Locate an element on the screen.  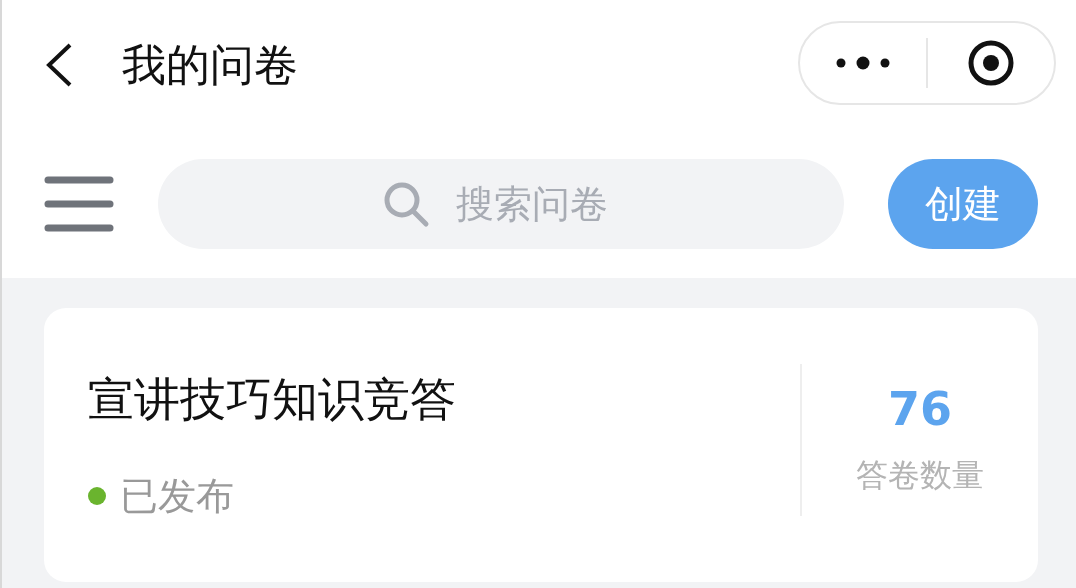
count-label: 答卷数量 is located at coordinates (920, 475).